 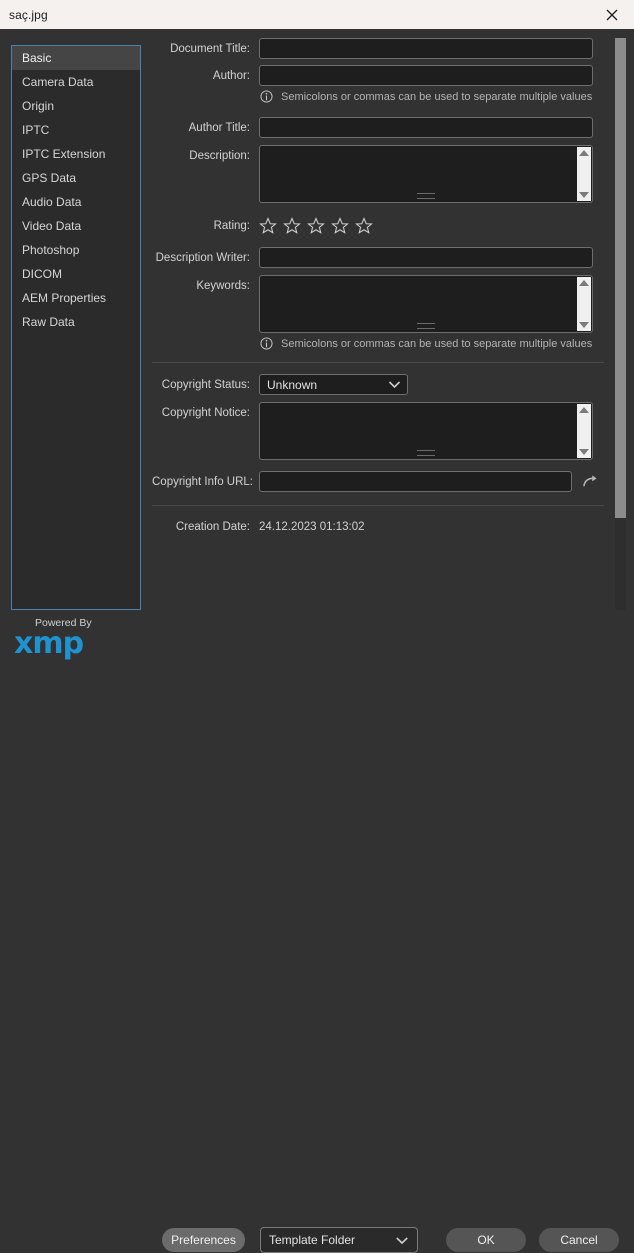 I want to click on sidebar-item-origin: Origin, so click(x=76, y=106).